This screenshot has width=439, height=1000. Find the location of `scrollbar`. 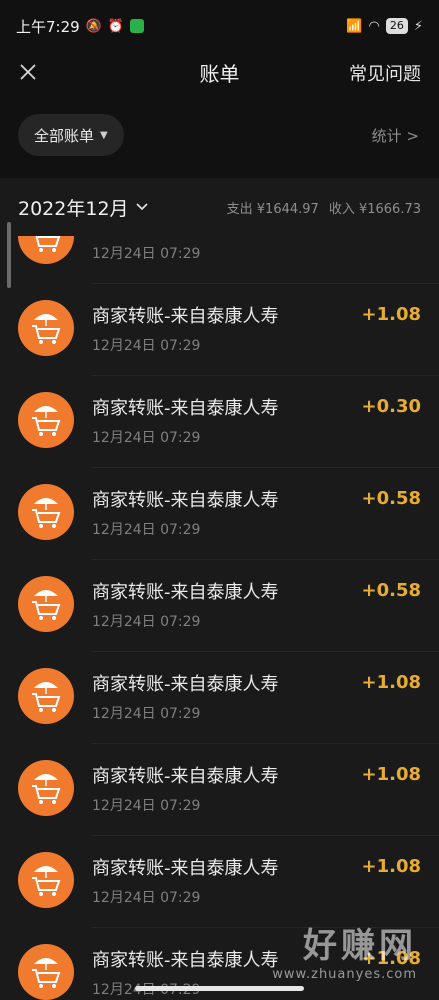

scrollbar is located at coordinates (9, 255).